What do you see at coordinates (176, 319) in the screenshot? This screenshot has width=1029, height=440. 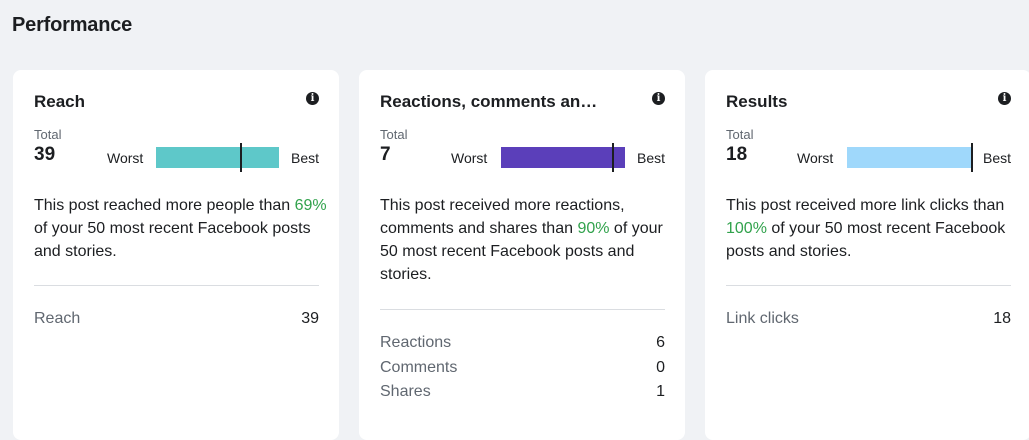 I see `metric-row: Reach 39` at bounding box center [176, 319].